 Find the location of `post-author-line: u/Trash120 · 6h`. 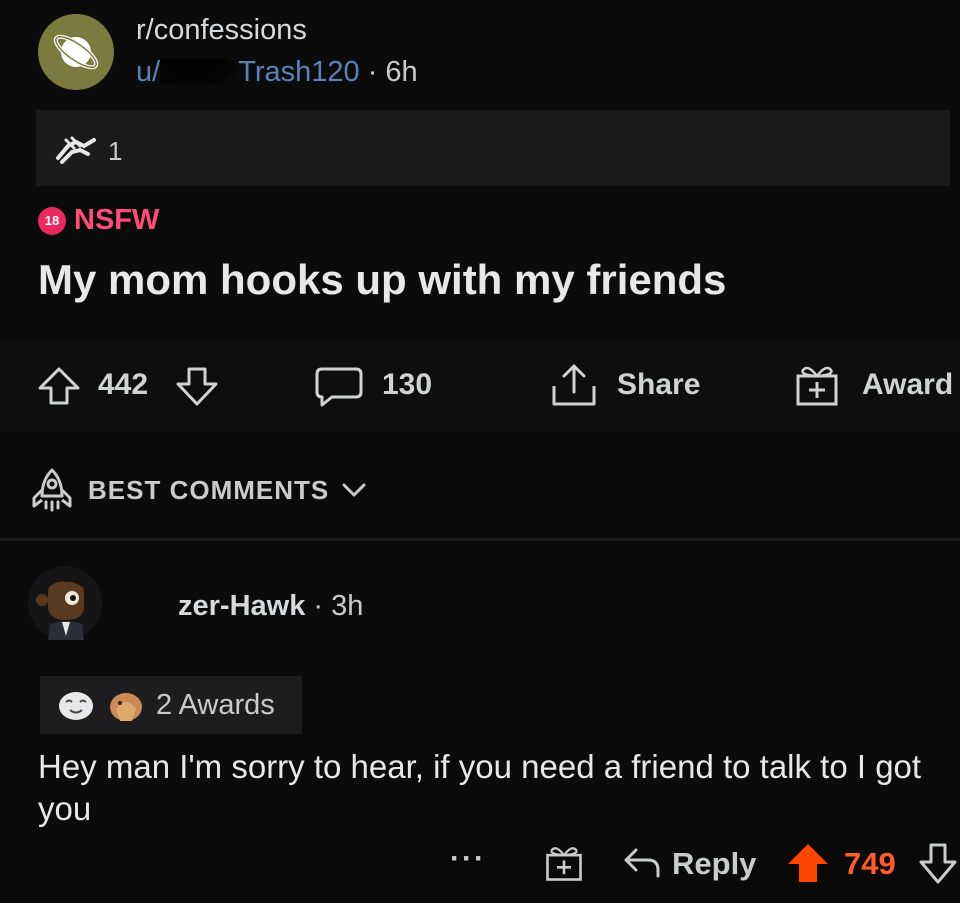

post-author-line: u/Trash120 · 6h is located at coordinates (277, 72).